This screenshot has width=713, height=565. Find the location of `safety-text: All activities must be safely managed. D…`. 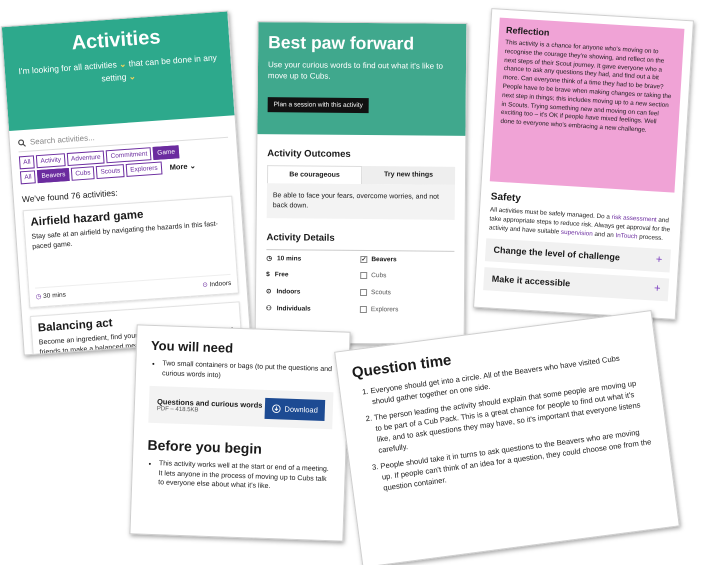

safety-text: All activities must be safely managed. D… is located at coordinates (580, 224).